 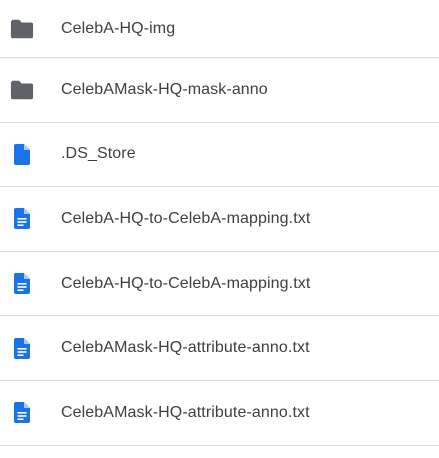 I want to click on file-name: .DS_Store, so click(x=98, y=154).